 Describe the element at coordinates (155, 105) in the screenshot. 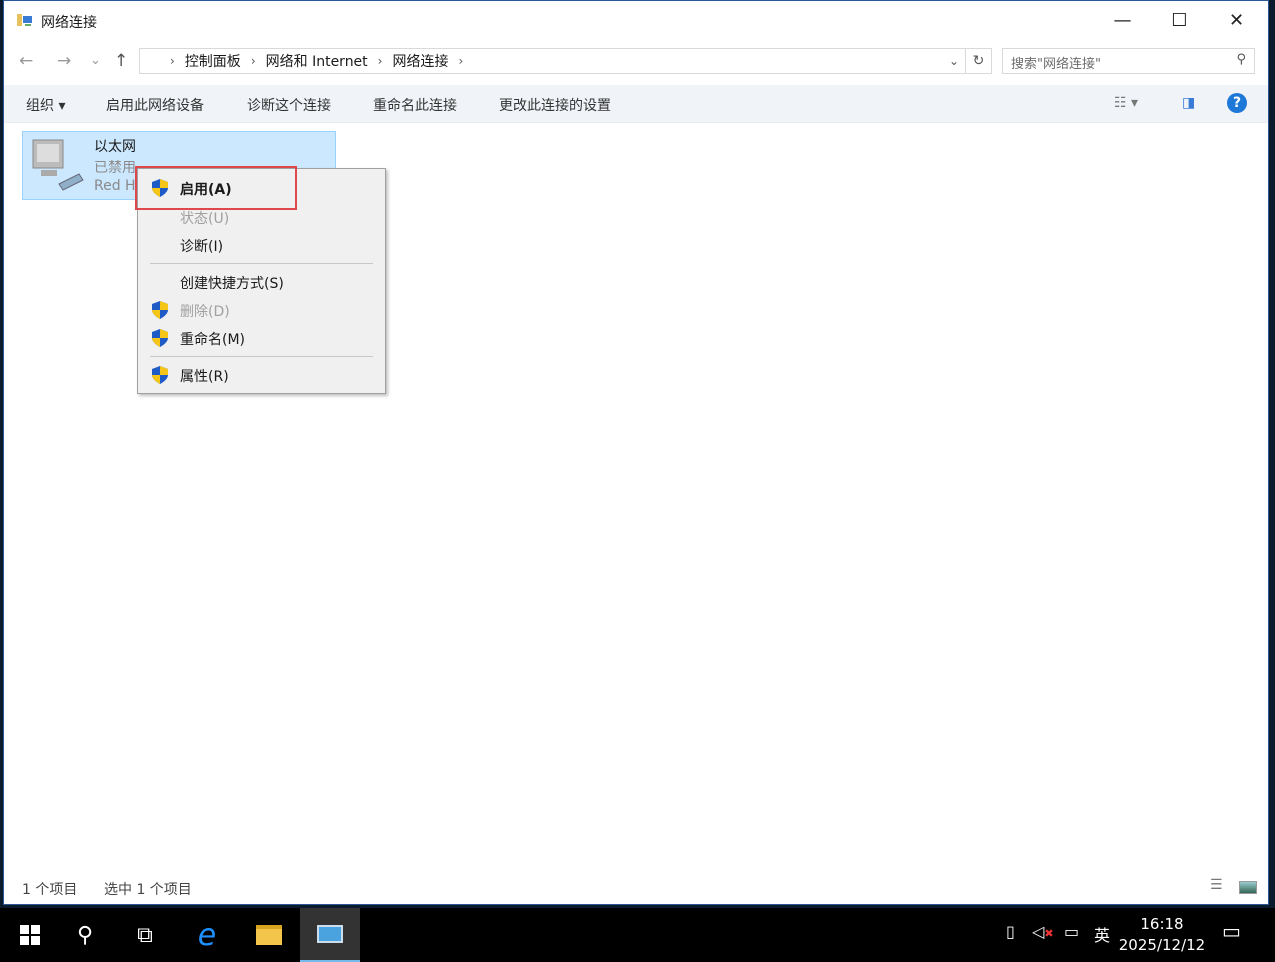

I see `enable-device-button: 启用此网络设备` at that location.